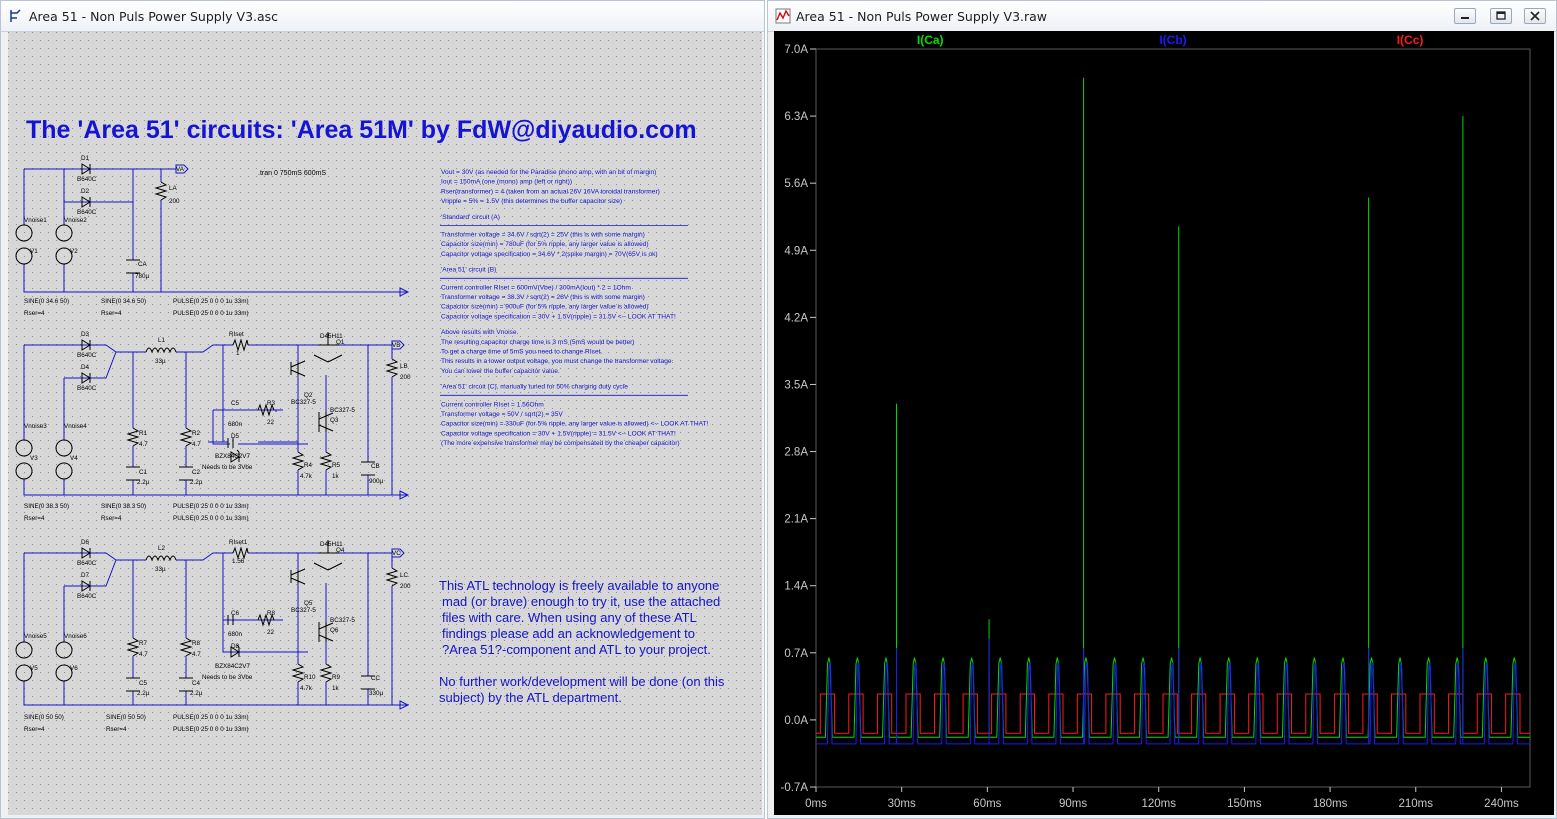  Describe the element at coordinates (382, 16) in the screenshot. I see `schematic-titlebar: Area 51 - Non Puls Power Supply V3.asc` at that location.